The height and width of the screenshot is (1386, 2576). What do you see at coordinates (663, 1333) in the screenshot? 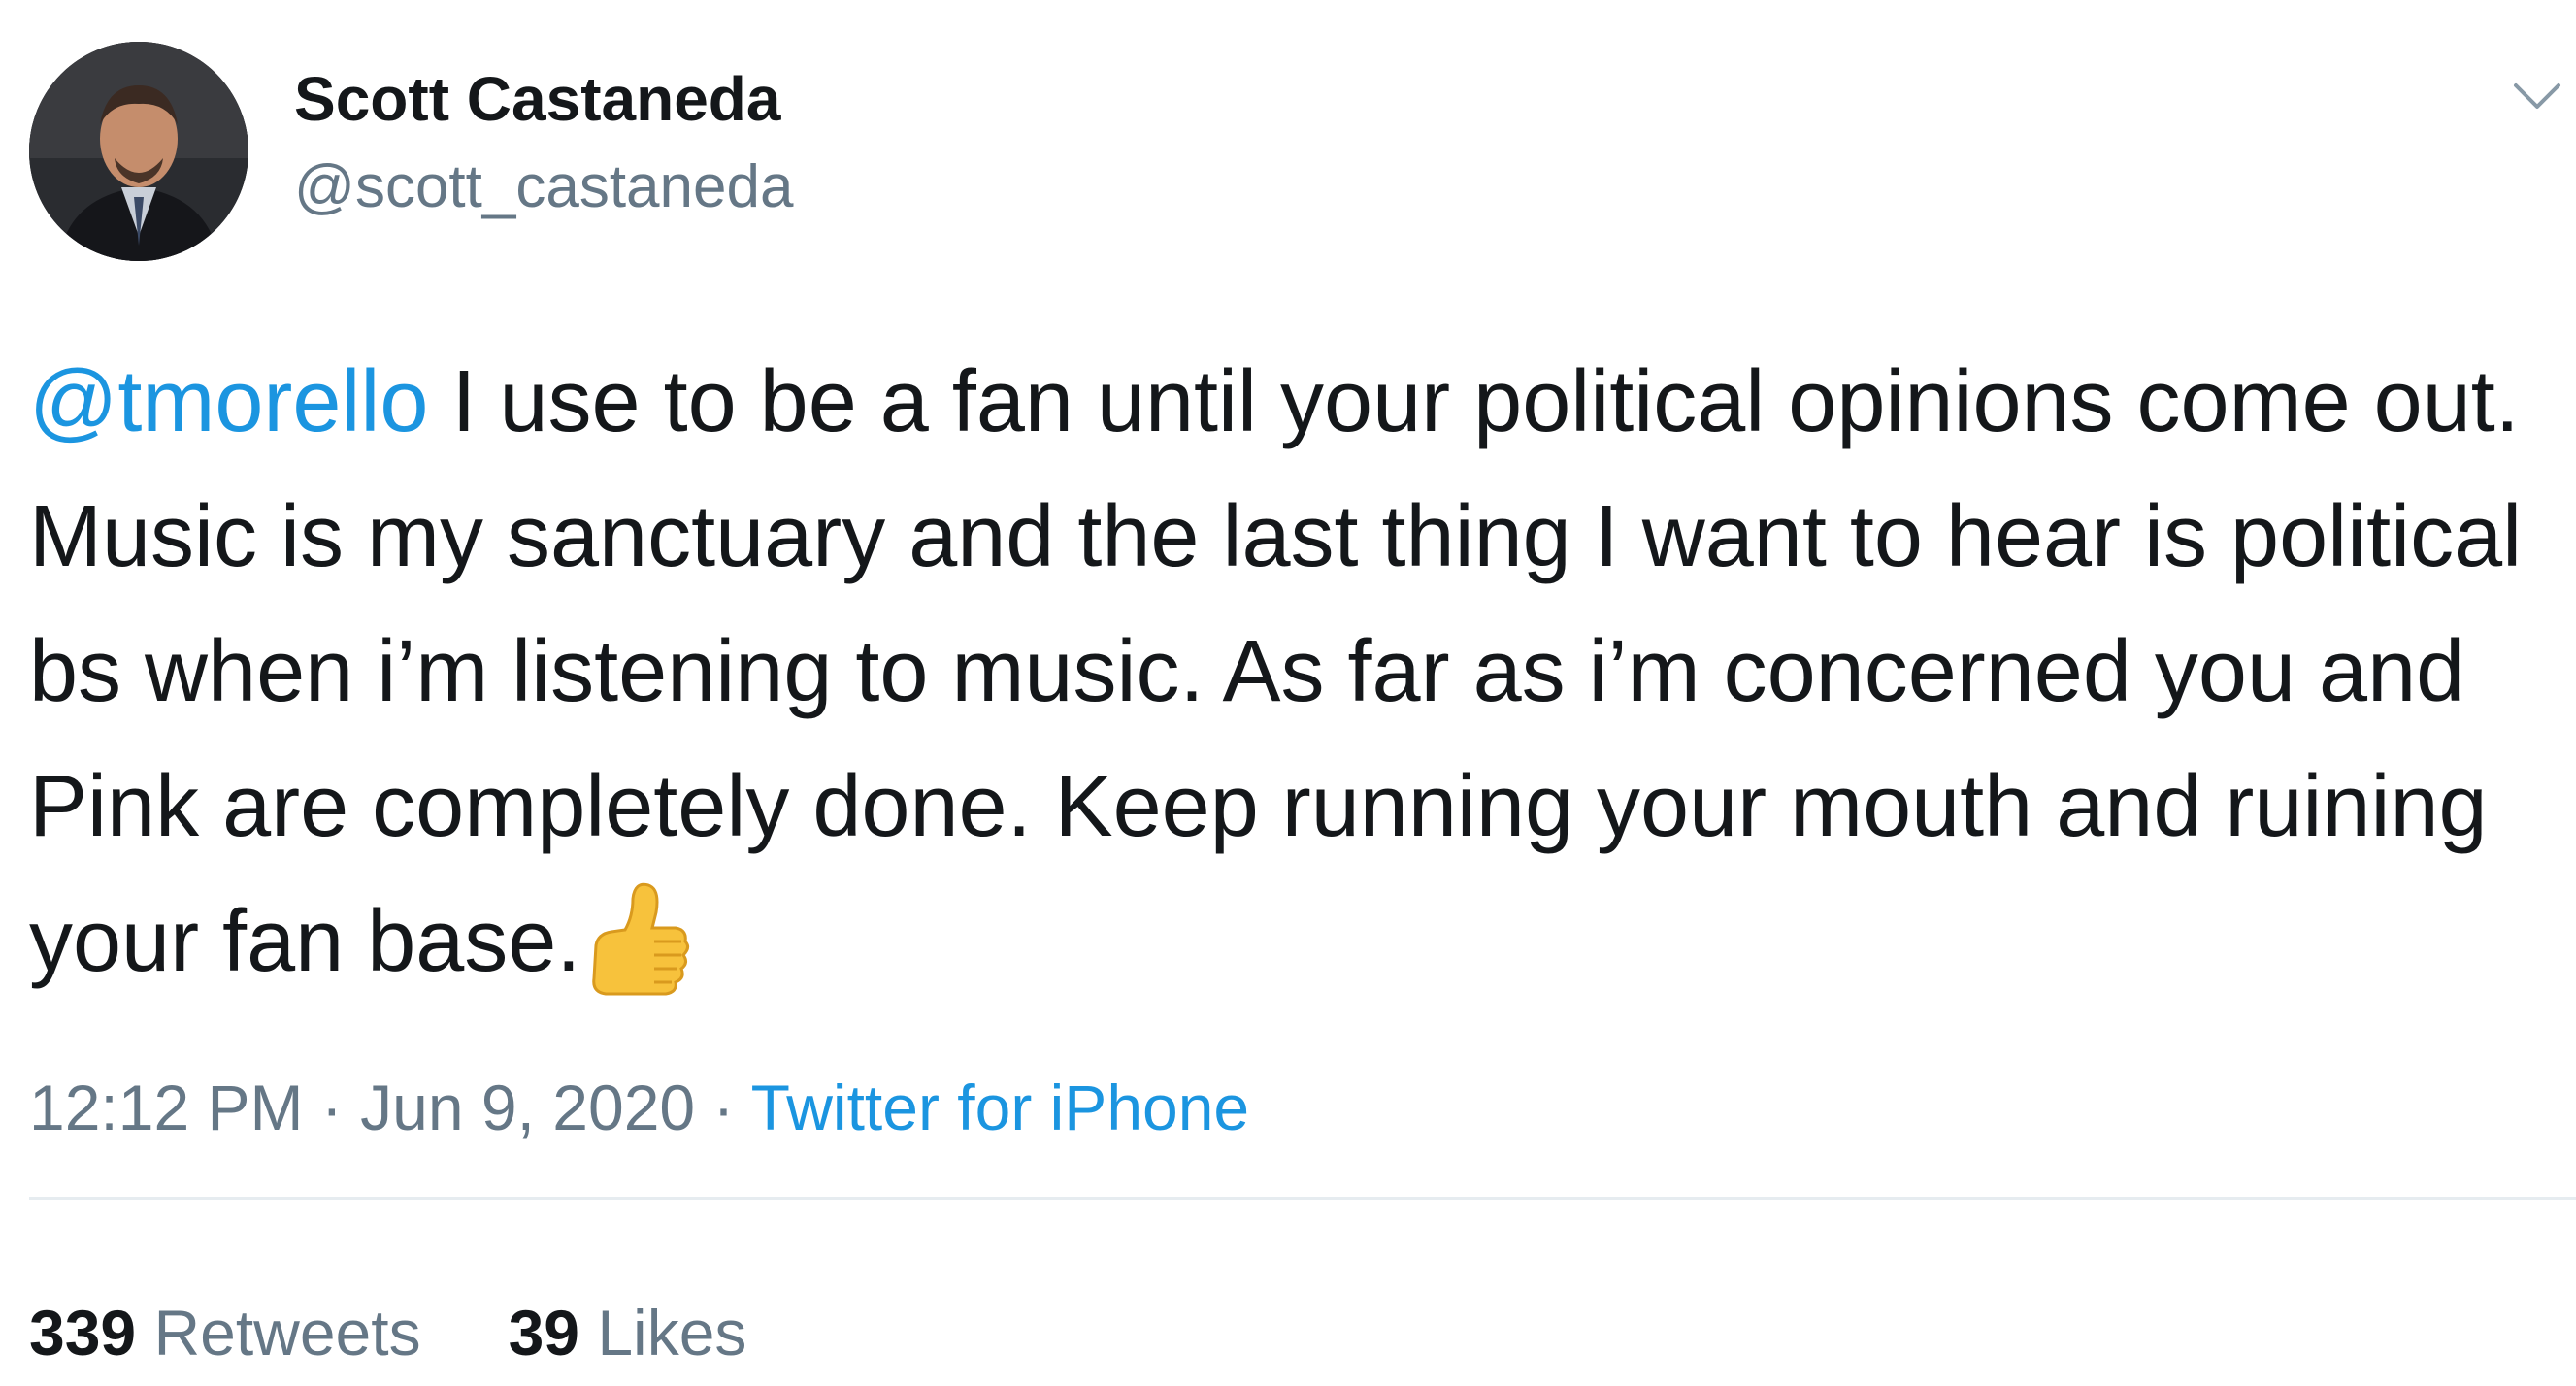
I see `likes-label: Likes` at bounding box center [663, 1333].